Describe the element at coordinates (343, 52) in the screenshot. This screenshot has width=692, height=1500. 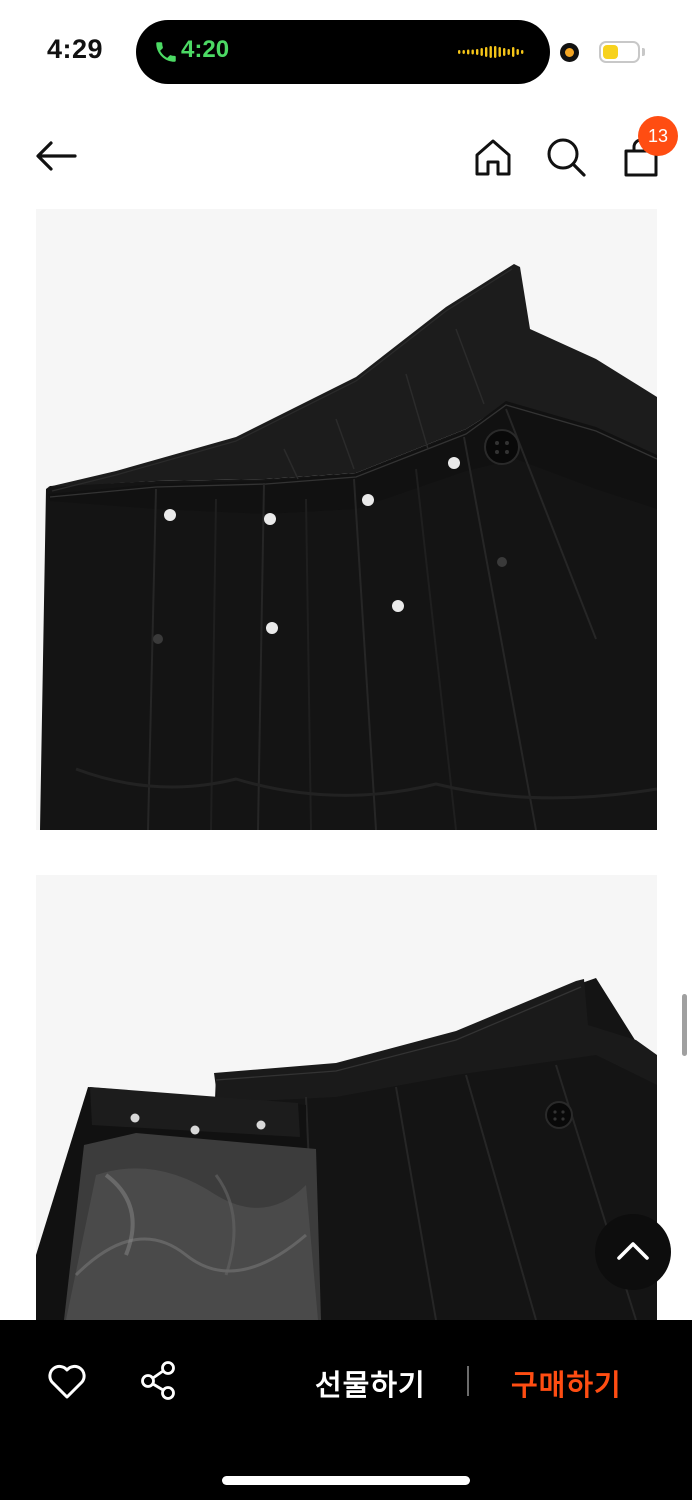
I see `dynamic-island-call: 4:20` at that location.